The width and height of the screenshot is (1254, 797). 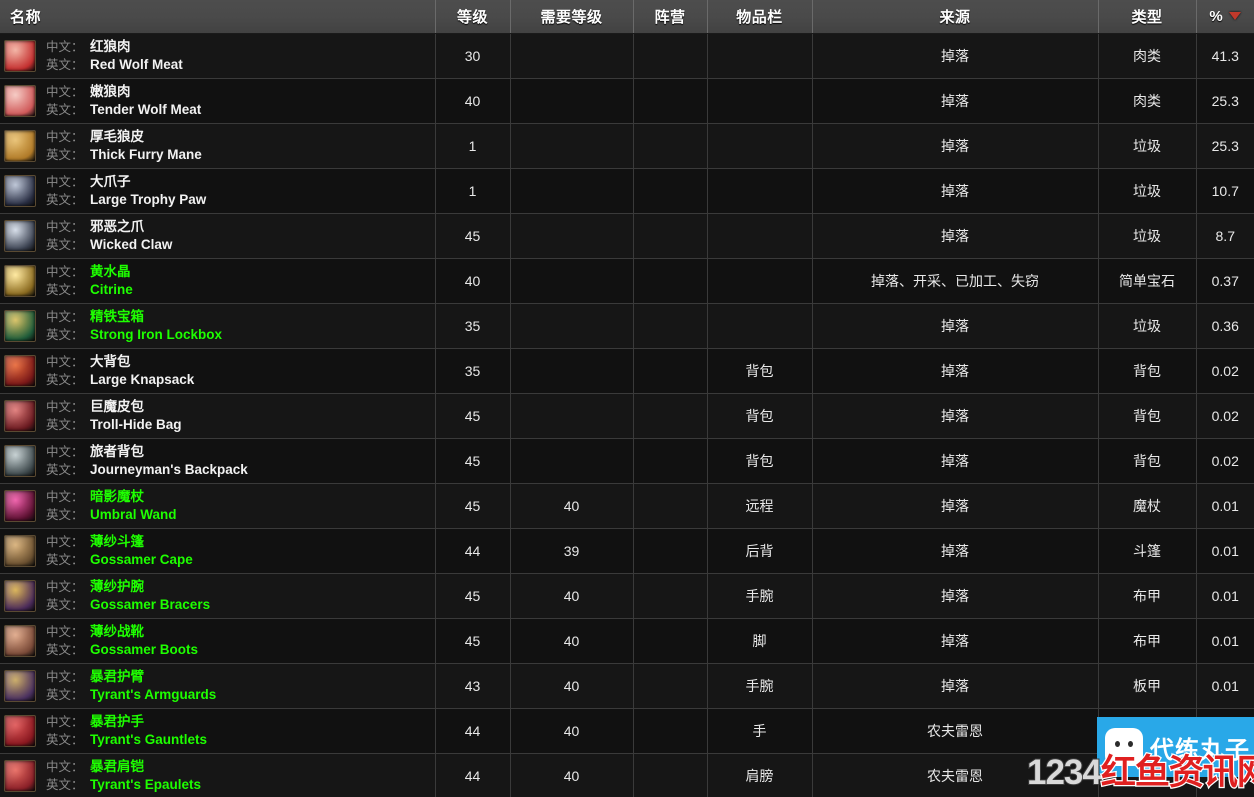 I want to click on table-row: 中文： 大背包 英文： Large Knapsack 35 背包 掉落 背包 0.02, so click(x=627, y=371).